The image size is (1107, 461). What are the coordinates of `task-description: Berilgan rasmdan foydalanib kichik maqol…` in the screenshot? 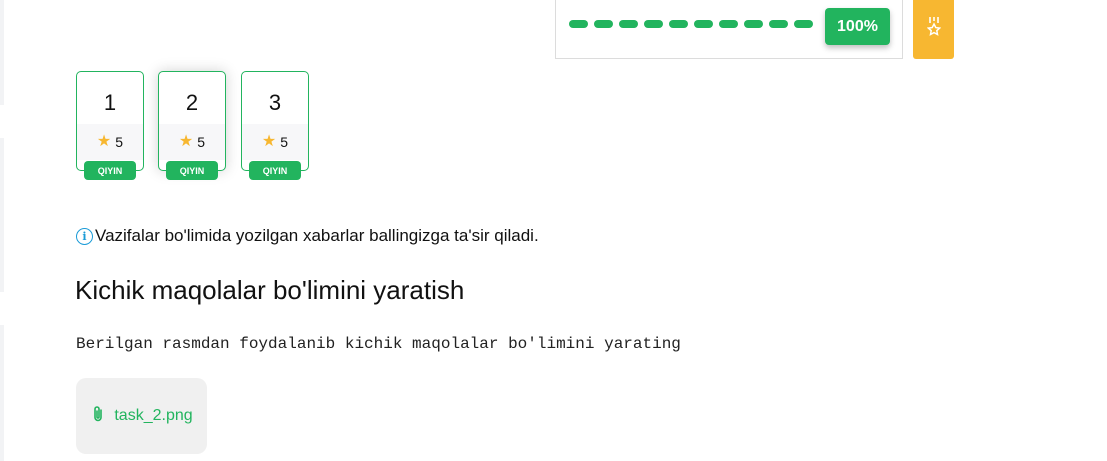 It's located at (378, 344).